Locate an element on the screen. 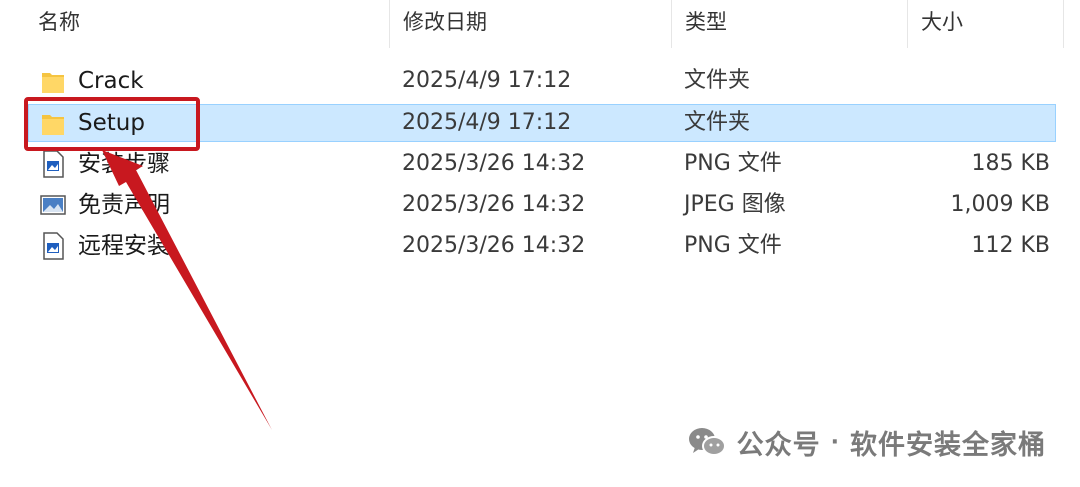  watermark: 公众号 · 软件安装全家桶 is located at coordinates (866, 442).